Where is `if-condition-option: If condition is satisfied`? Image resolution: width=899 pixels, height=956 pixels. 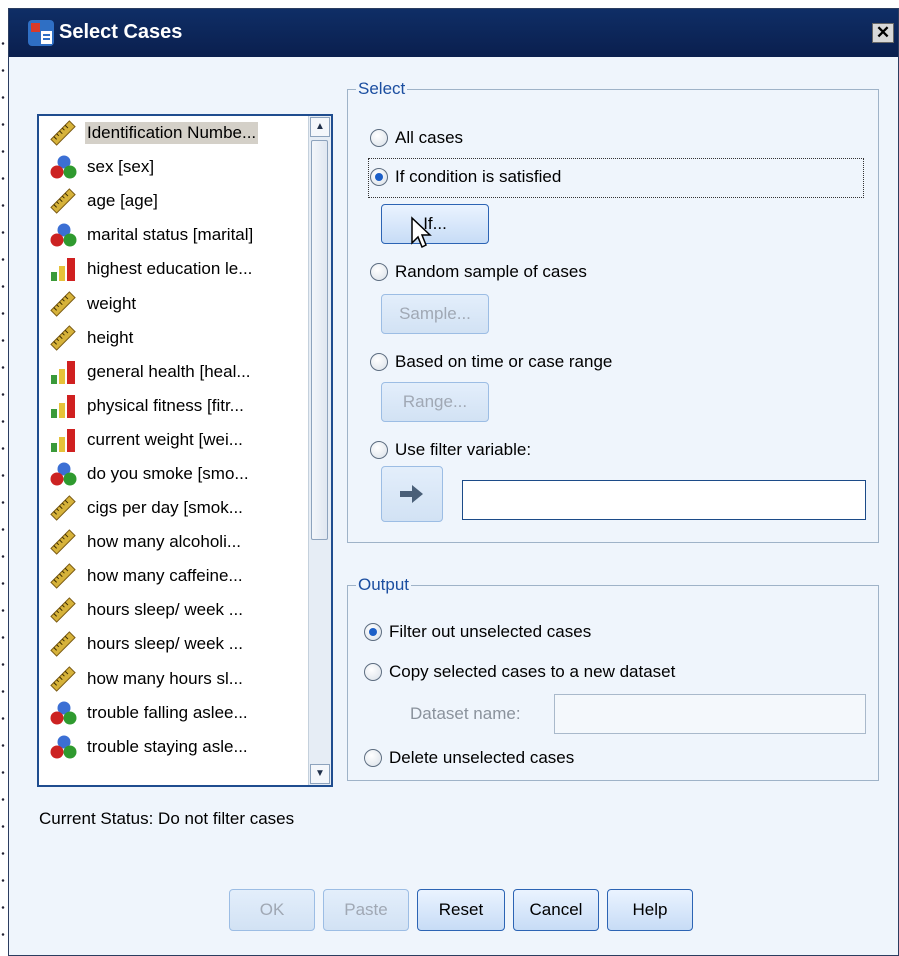
if-condition-option: If condition is satisfied is located at coordinates (465, 177).